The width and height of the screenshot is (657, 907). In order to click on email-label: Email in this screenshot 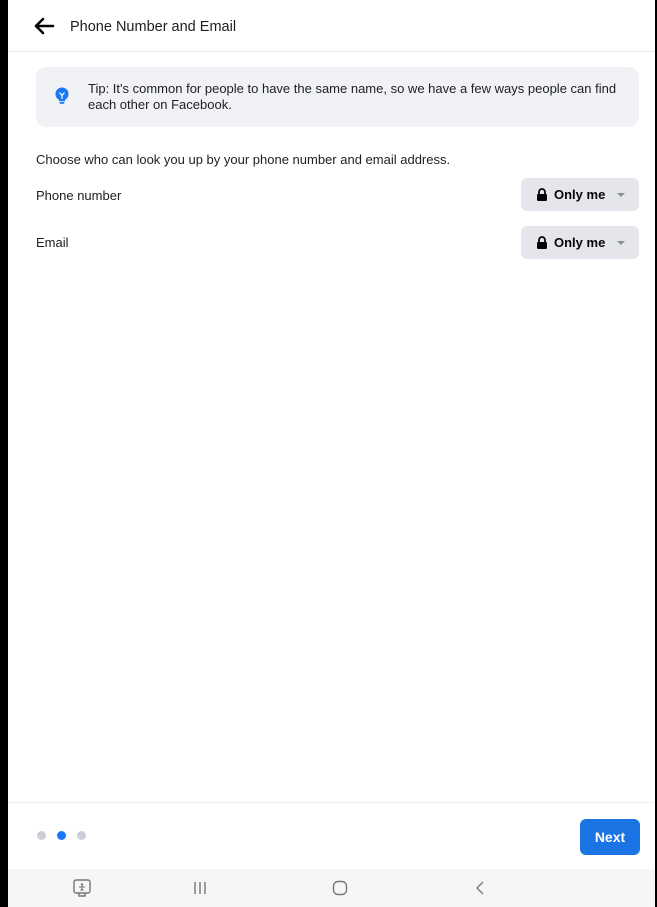, I will do `click(52, 242)`.